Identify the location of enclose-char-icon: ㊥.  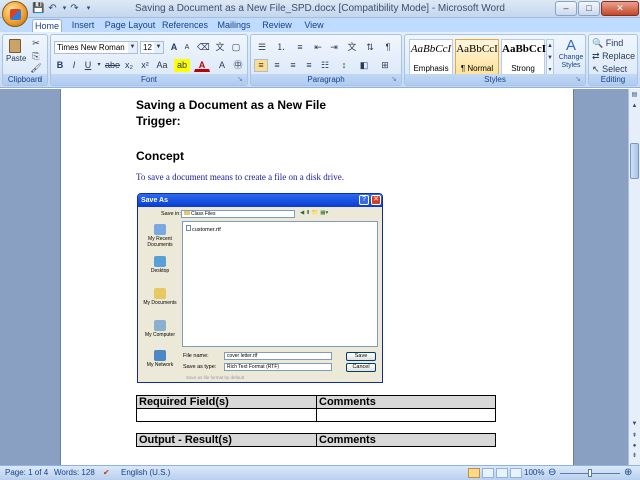
(238, 65).